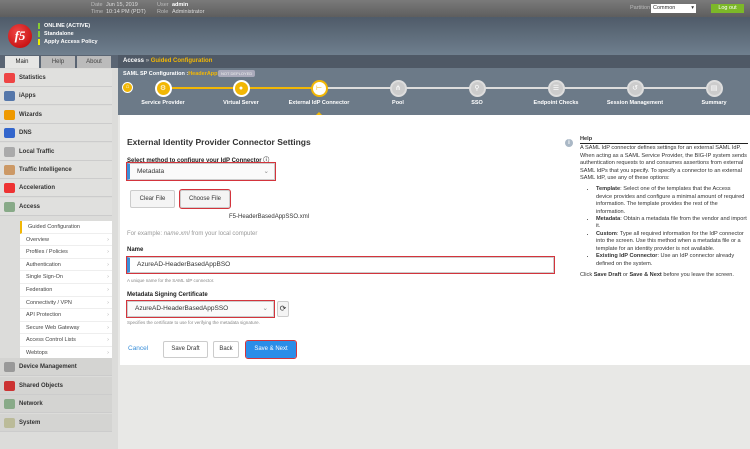 The image size is (750, 449). What do you see at coordinates (56, 133) in the screenshot?
I see `sidebar-item-dns: DNS` at bounding box center [56, 133].